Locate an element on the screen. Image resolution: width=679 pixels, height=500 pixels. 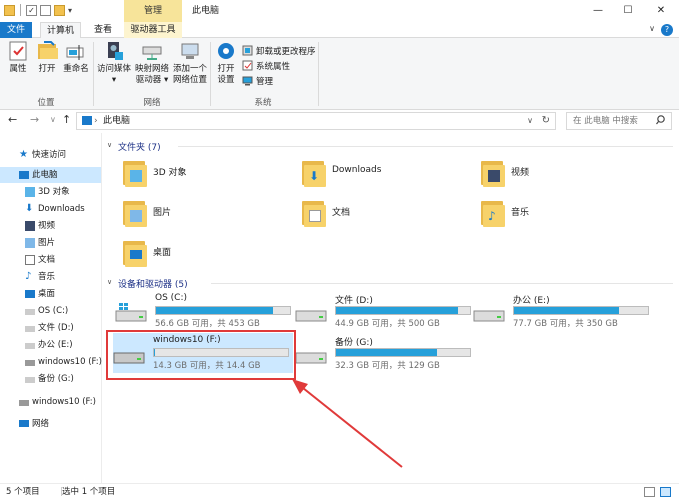
sidebar-item-documents: 文档 is located at coordinates (50, 260).